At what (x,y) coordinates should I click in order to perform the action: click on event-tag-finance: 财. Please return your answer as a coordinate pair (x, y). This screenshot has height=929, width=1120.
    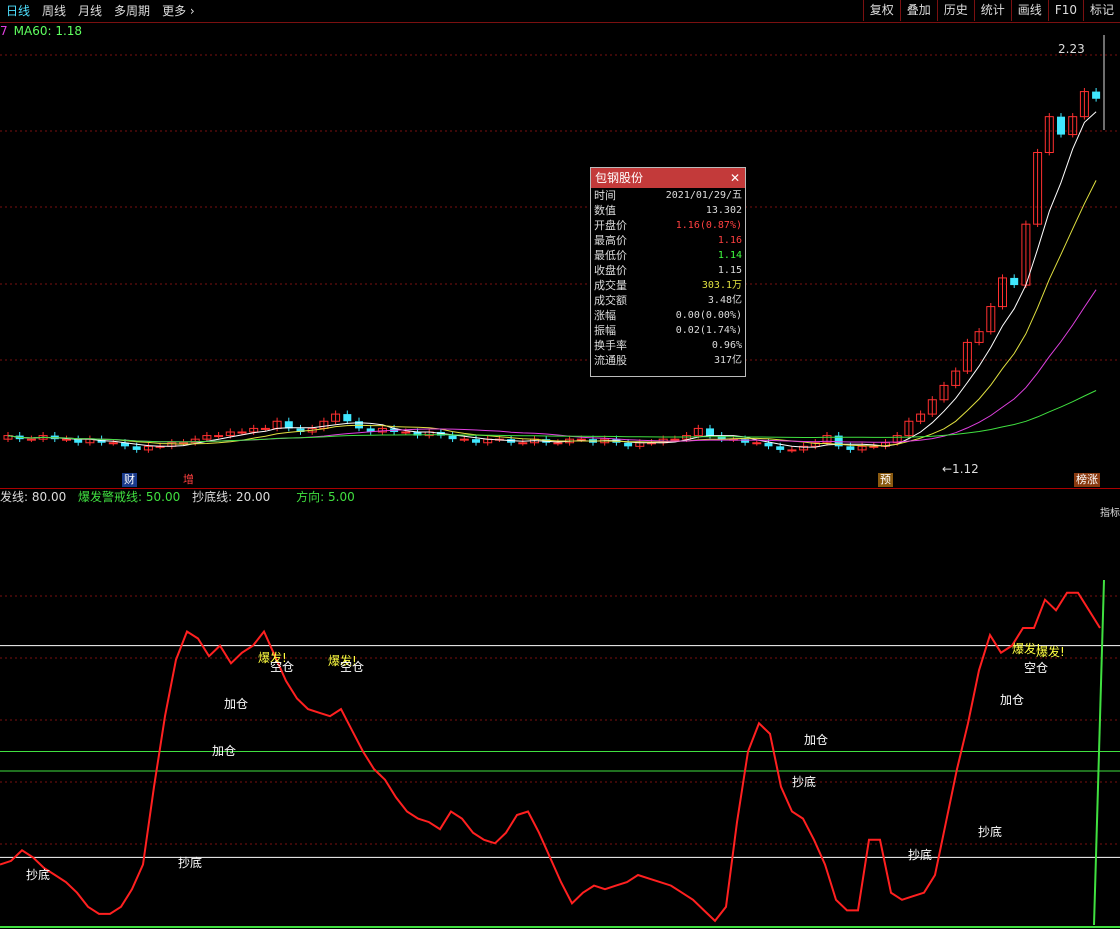
    Looking at the image, I should click on (129, 480).